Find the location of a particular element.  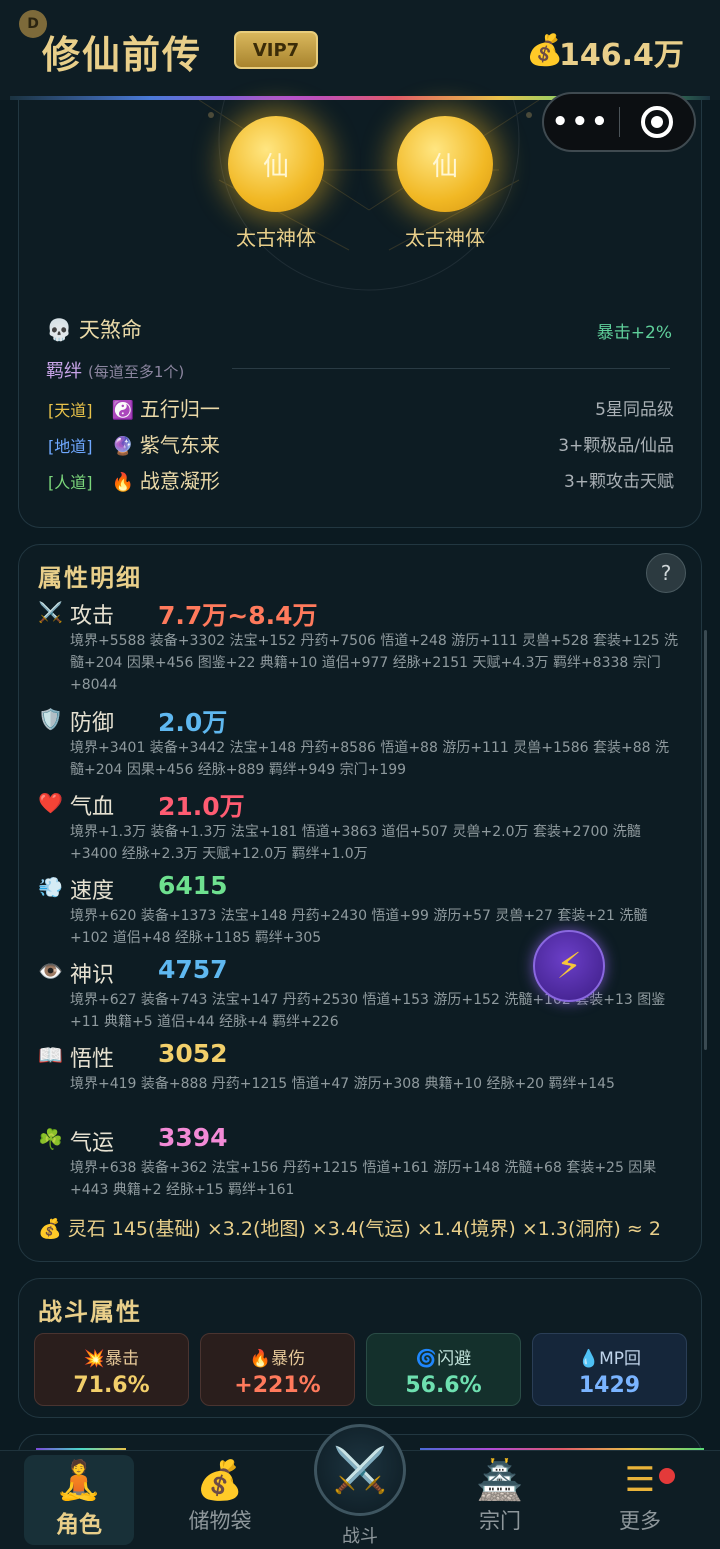

nav-character: 🧘 角色 is located at coordinates (79, 1500).